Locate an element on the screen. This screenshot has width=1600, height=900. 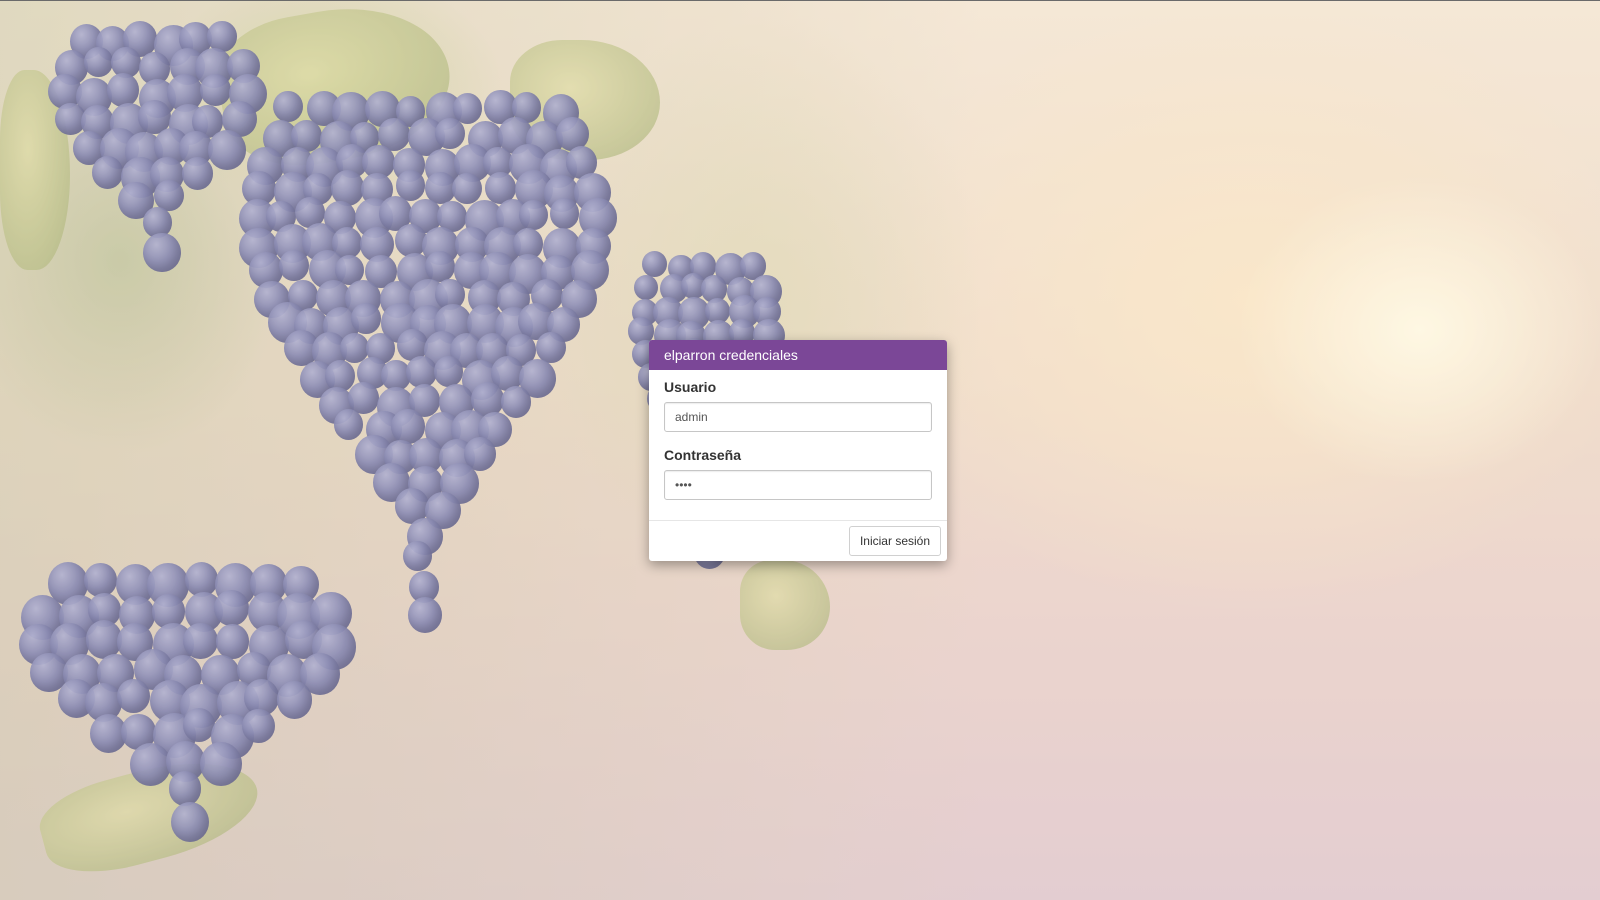
dialog-title: elparron credenciales is located at coordinates (798, 355).